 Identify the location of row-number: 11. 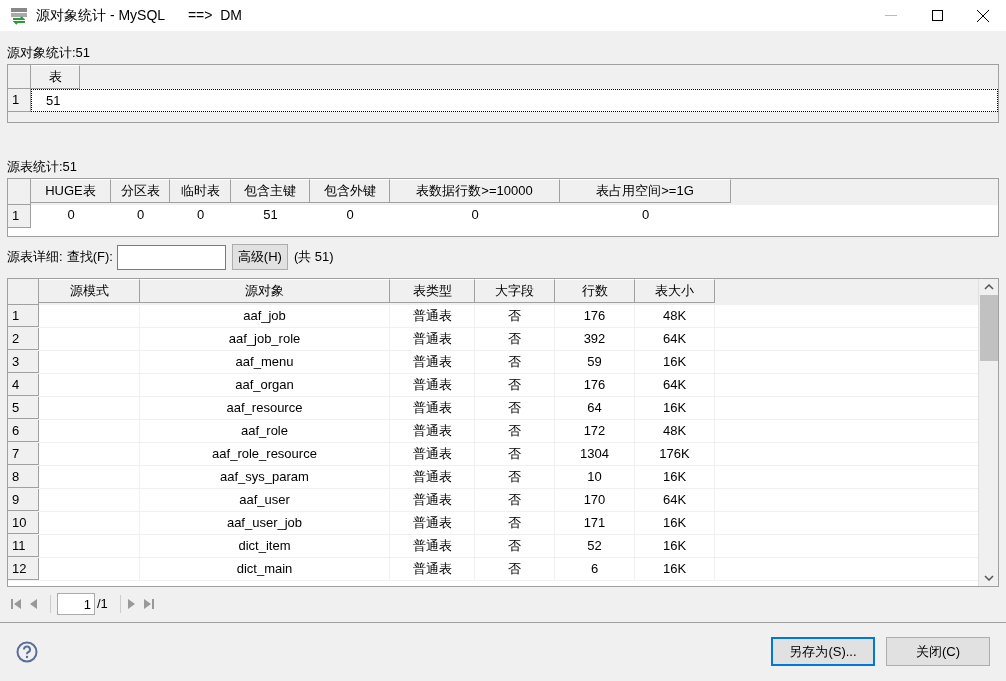
(23, 546).